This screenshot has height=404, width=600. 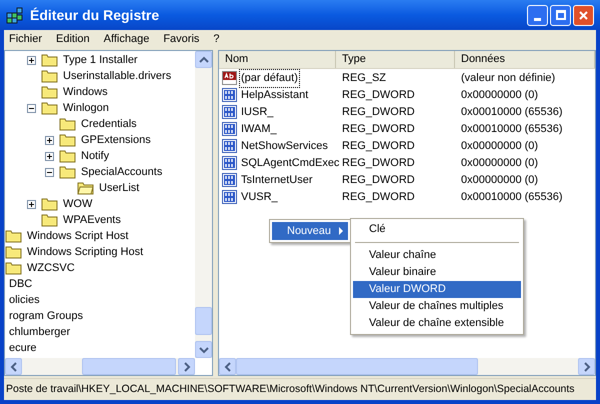 I want to click on tree-item: olicies, so click(x=24, y=300).